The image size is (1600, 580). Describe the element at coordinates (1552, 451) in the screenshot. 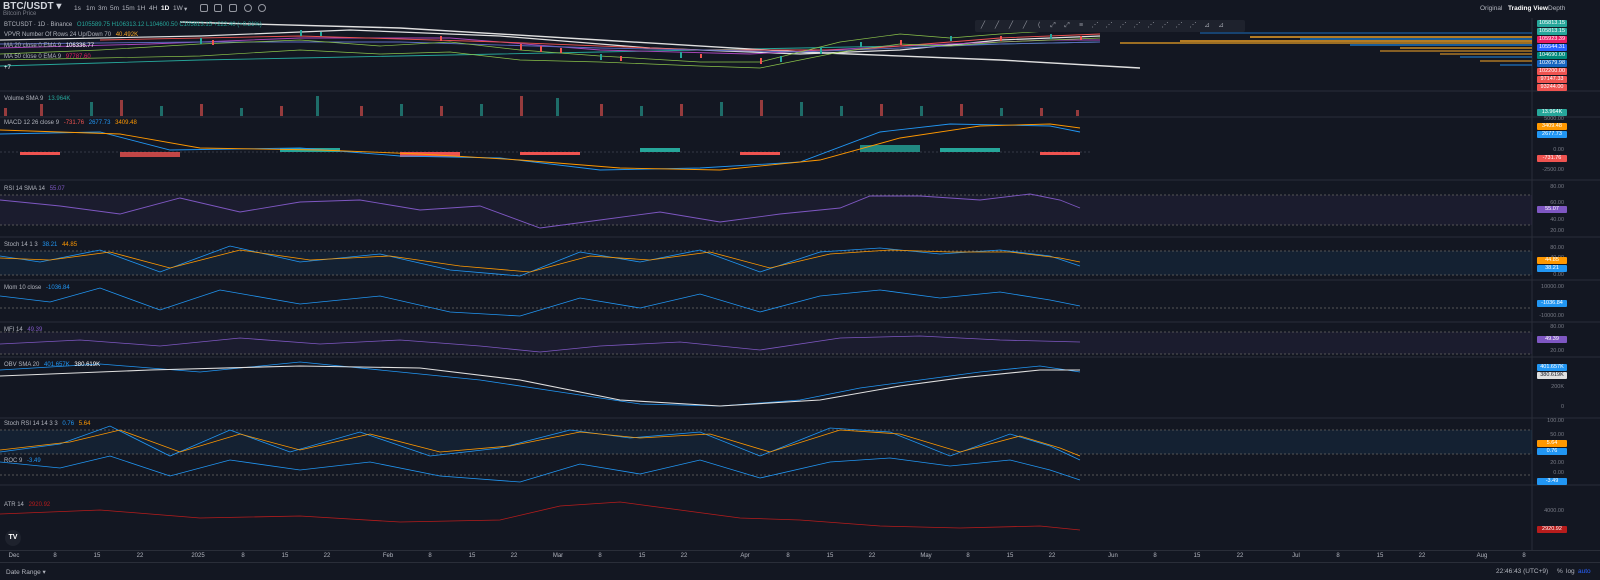

I see `stoch-rsi-tag: 0.76` at that location.